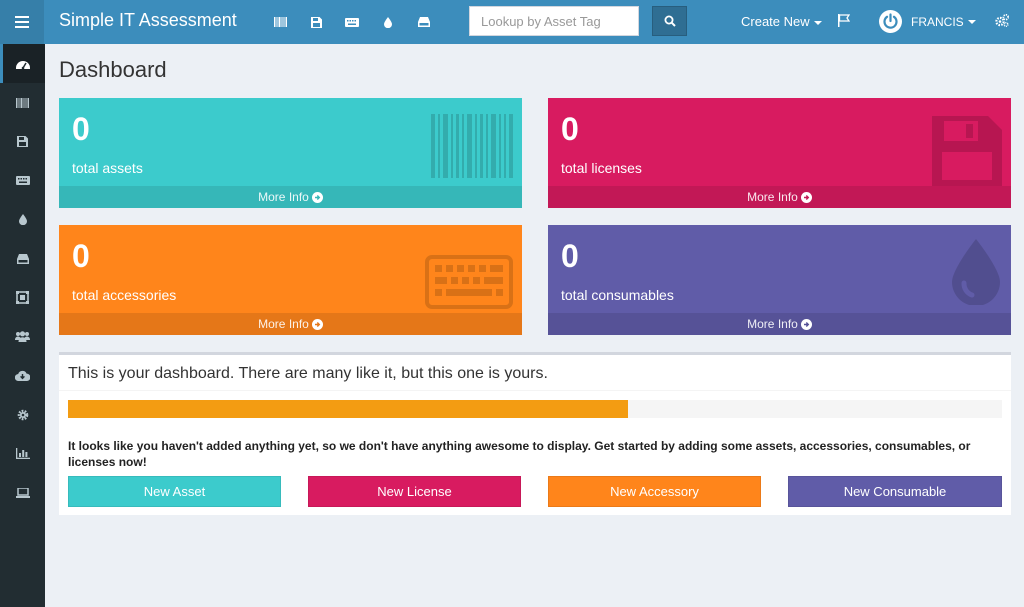 The width and height of the screenshot is (1024, 607). What do you see at coordinates (81, 256) in the screenshot?
I see `accessories-count: 0` at bounding box center [81, 256].